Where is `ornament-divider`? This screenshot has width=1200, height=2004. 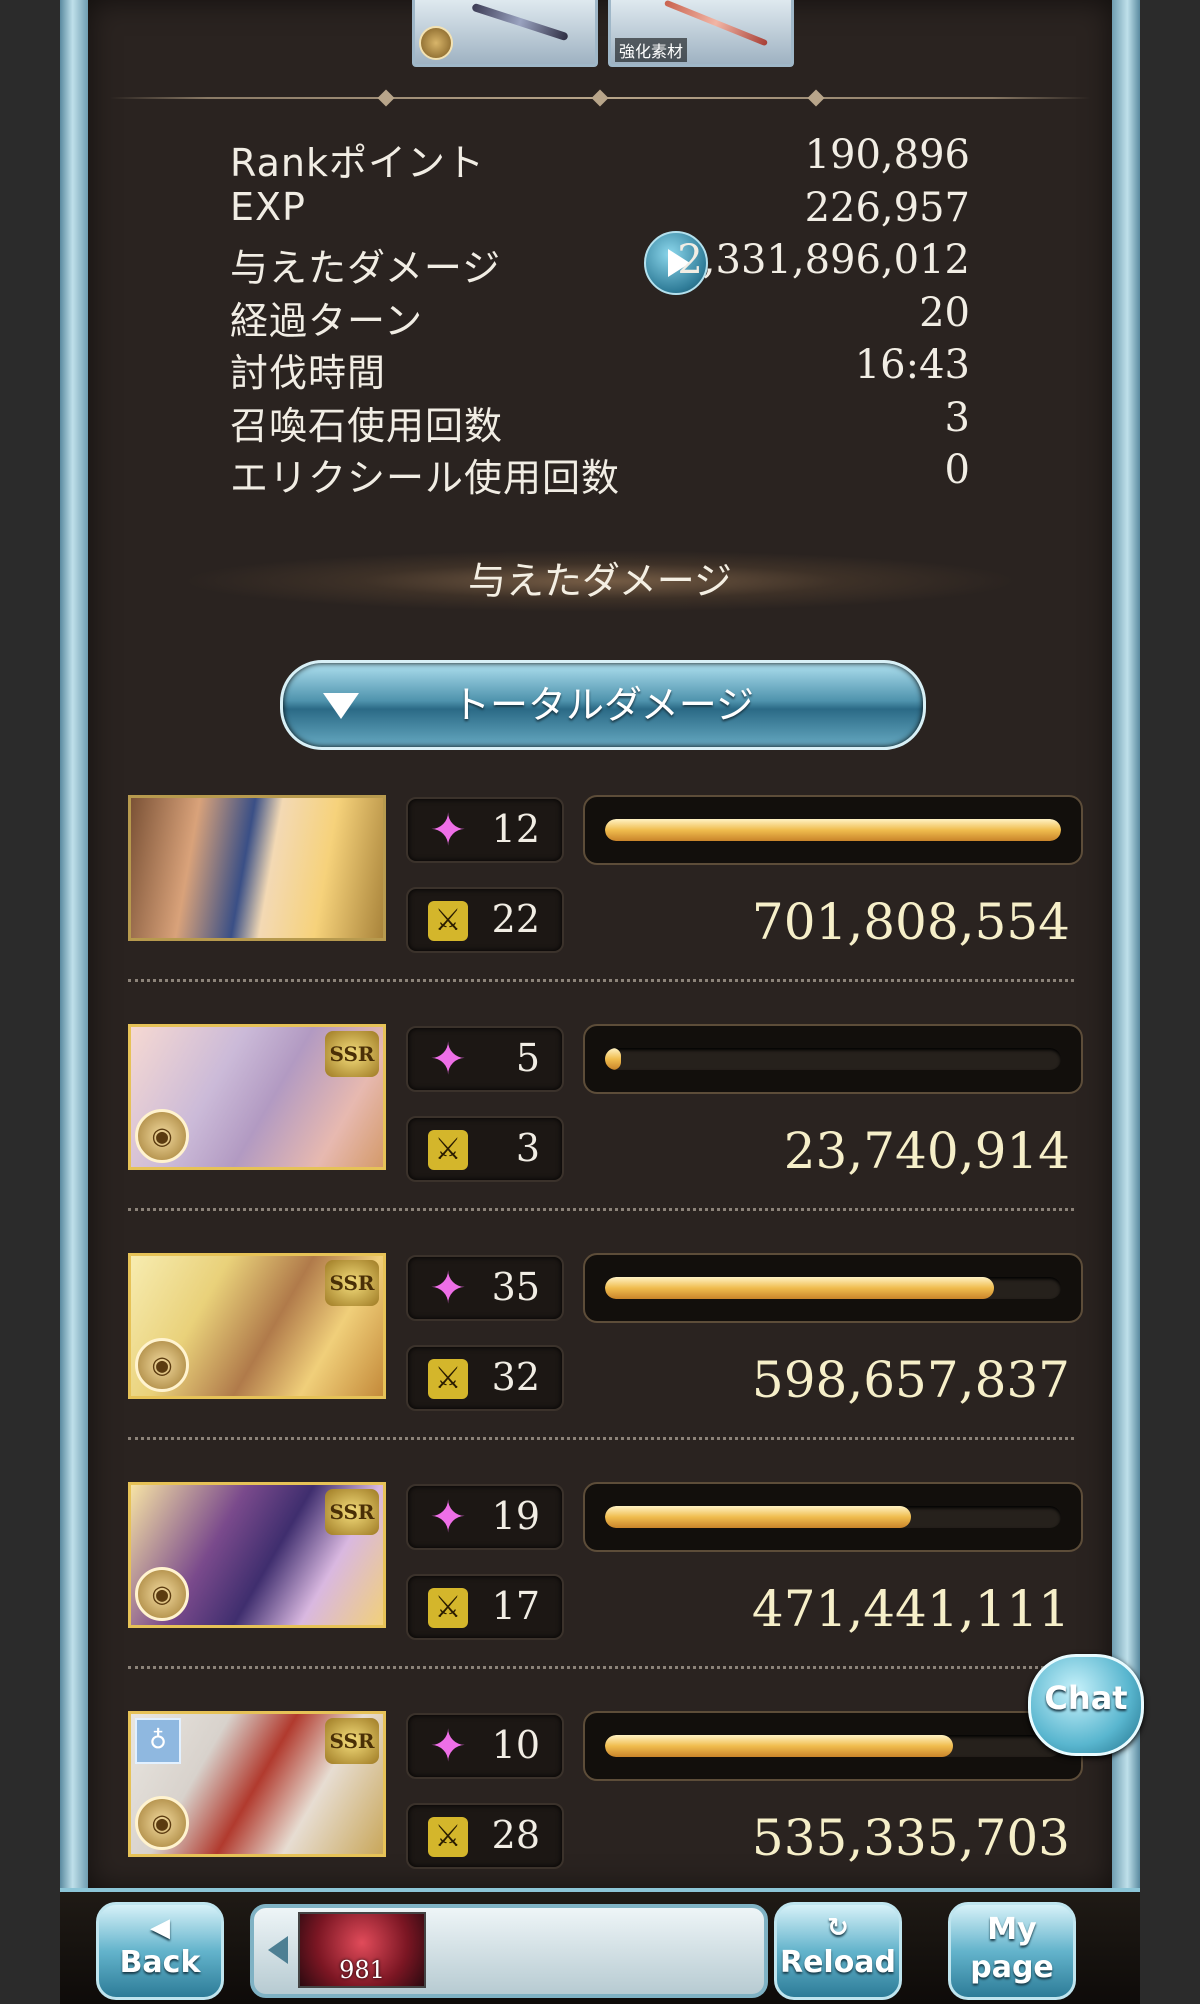 ornament-divider is located at coordinates (600, 98).